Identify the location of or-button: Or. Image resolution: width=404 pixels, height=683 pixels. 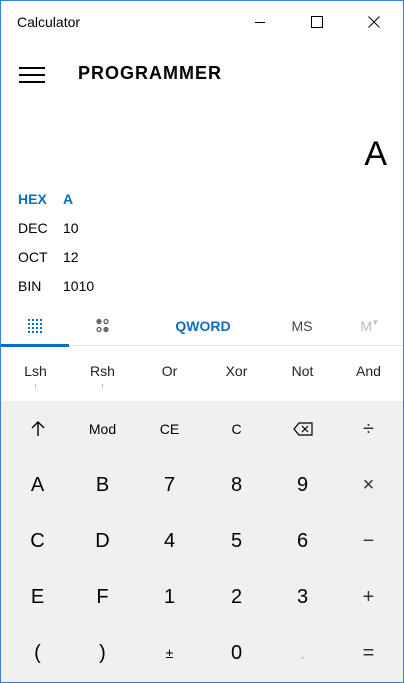
(169, 373).